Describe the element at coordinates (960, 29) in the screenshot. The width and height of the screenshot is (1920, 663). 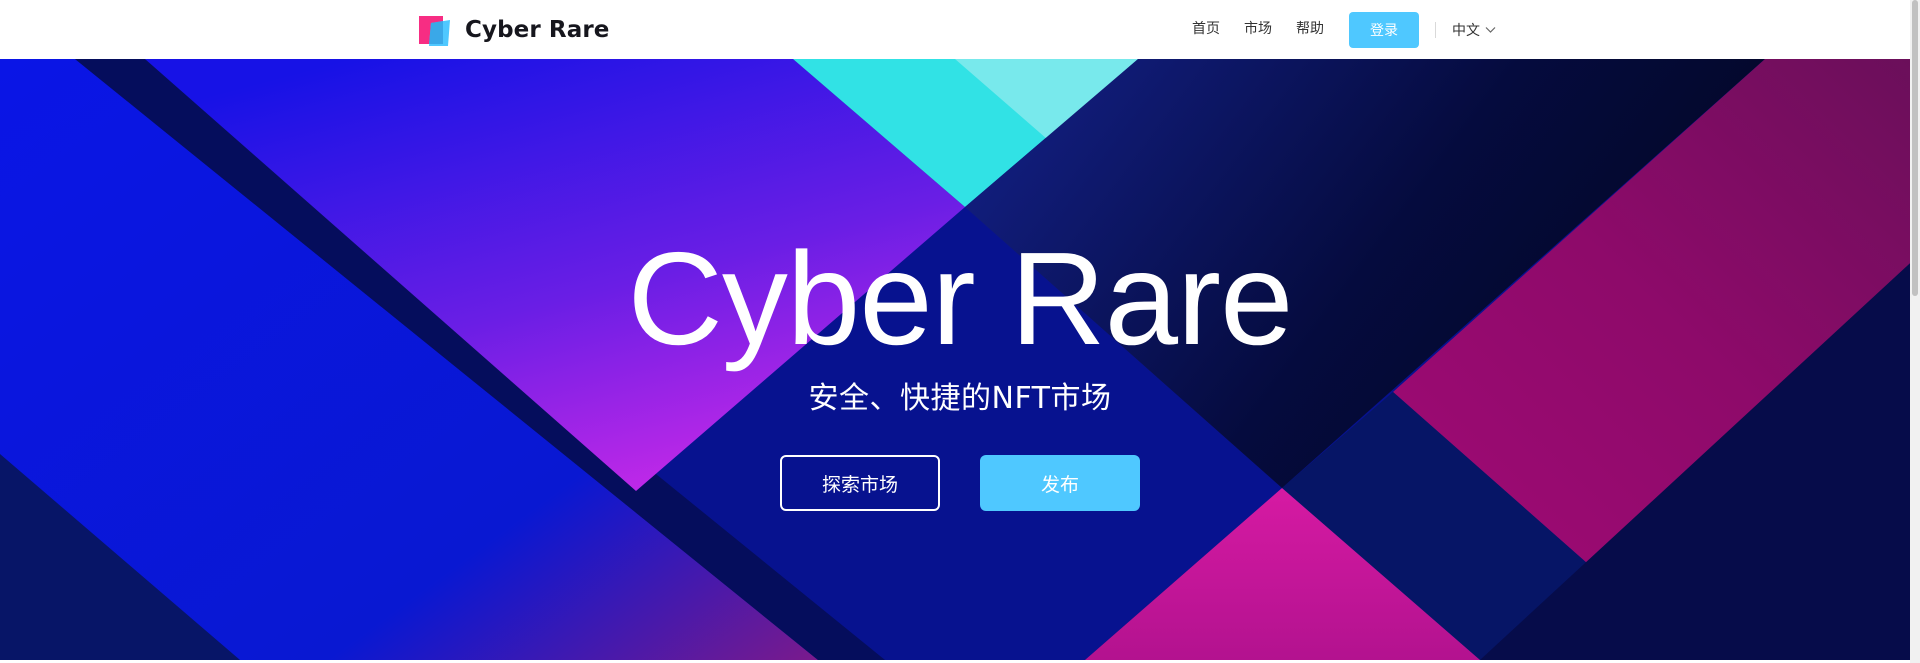
I see `site-header: Cyber Rare 首页 市场 帮助 登录 中文` at that location.